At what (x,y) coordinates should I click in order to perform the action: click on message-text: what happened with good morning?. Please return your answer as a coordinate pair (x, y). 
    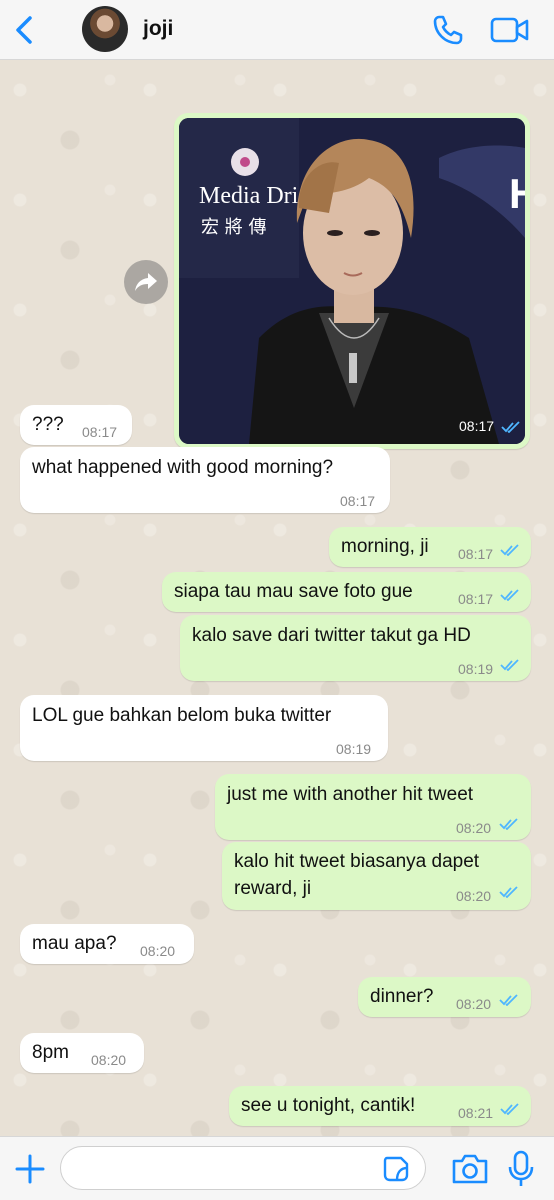
    Looking at the image, I should click on (183, 467).